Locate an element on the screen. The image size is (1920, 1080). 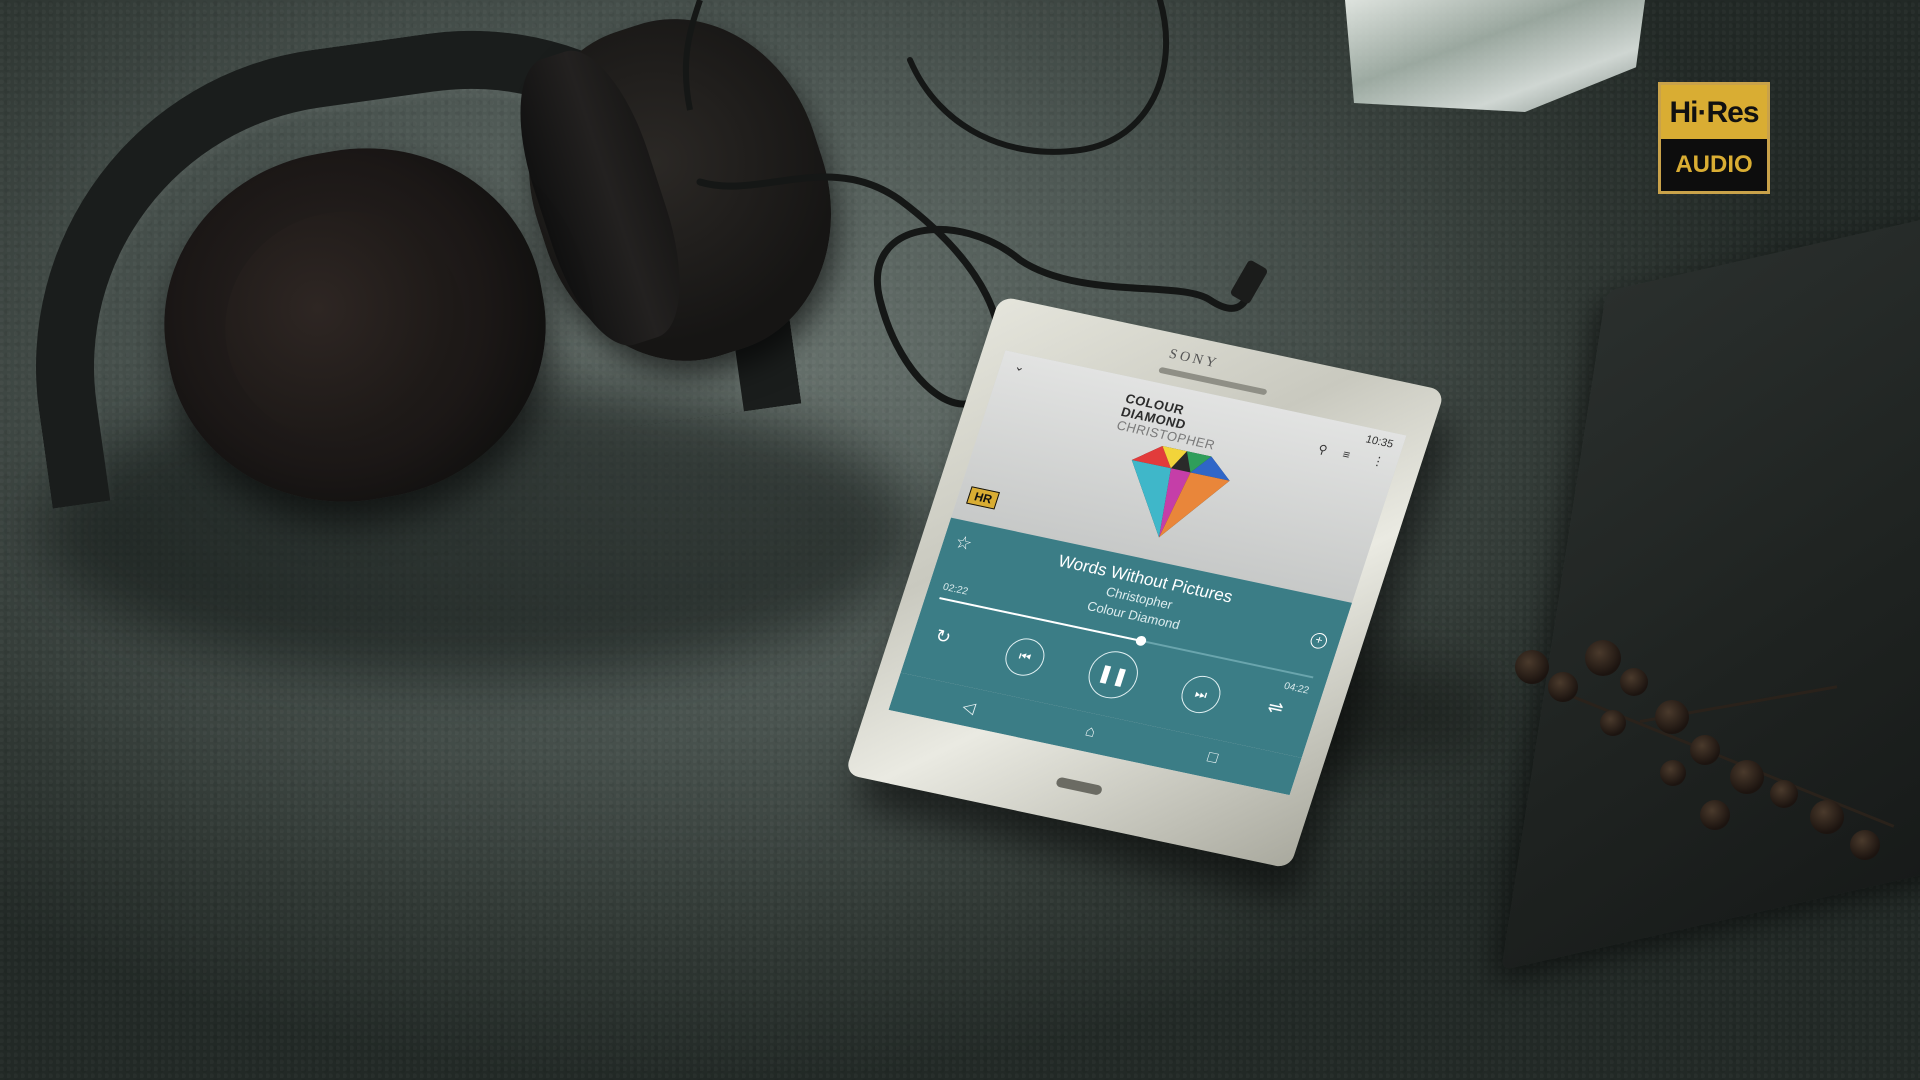
shuffle-icon: ⇌ is located at coordinates (1275, 707).